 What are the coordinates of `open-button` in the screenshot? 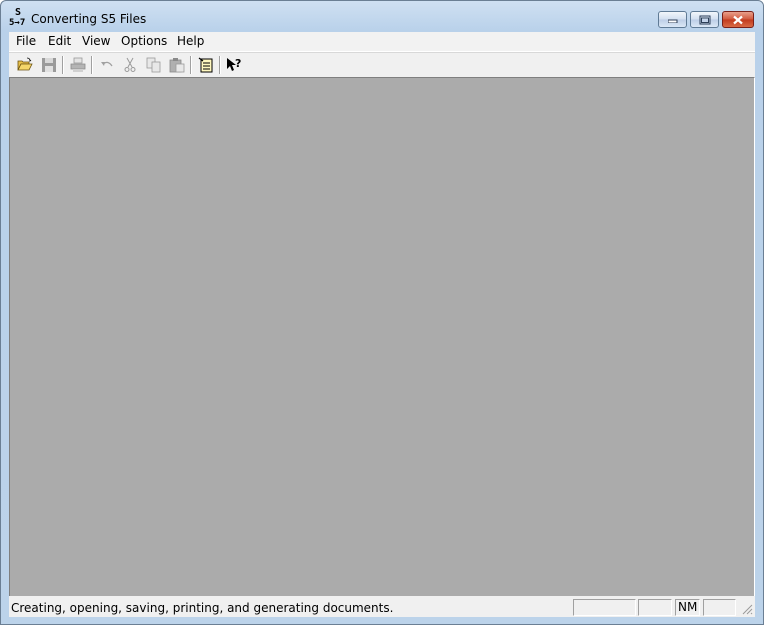 It's located at (25, 65).